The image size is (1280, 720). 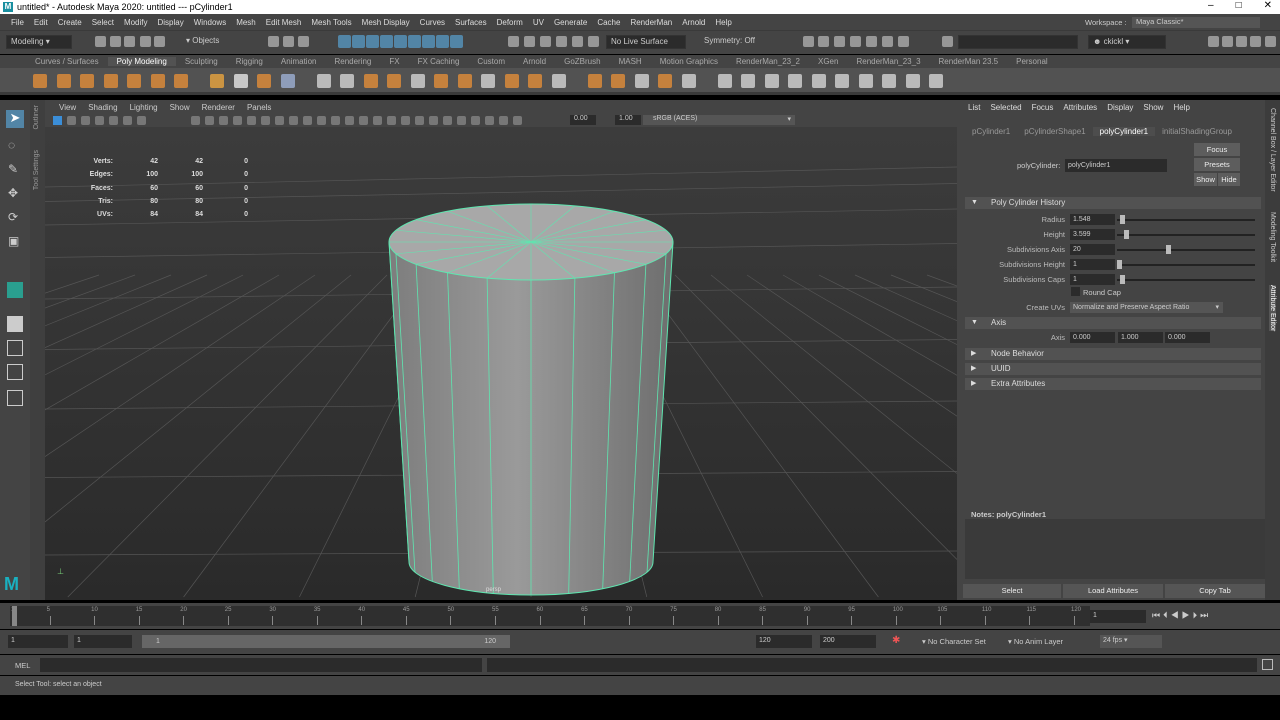 What do you see at coordinates (471, 22) in the screenshot?
I see `menu-surfaces: Surfaces` at bounding box center [471, 22].